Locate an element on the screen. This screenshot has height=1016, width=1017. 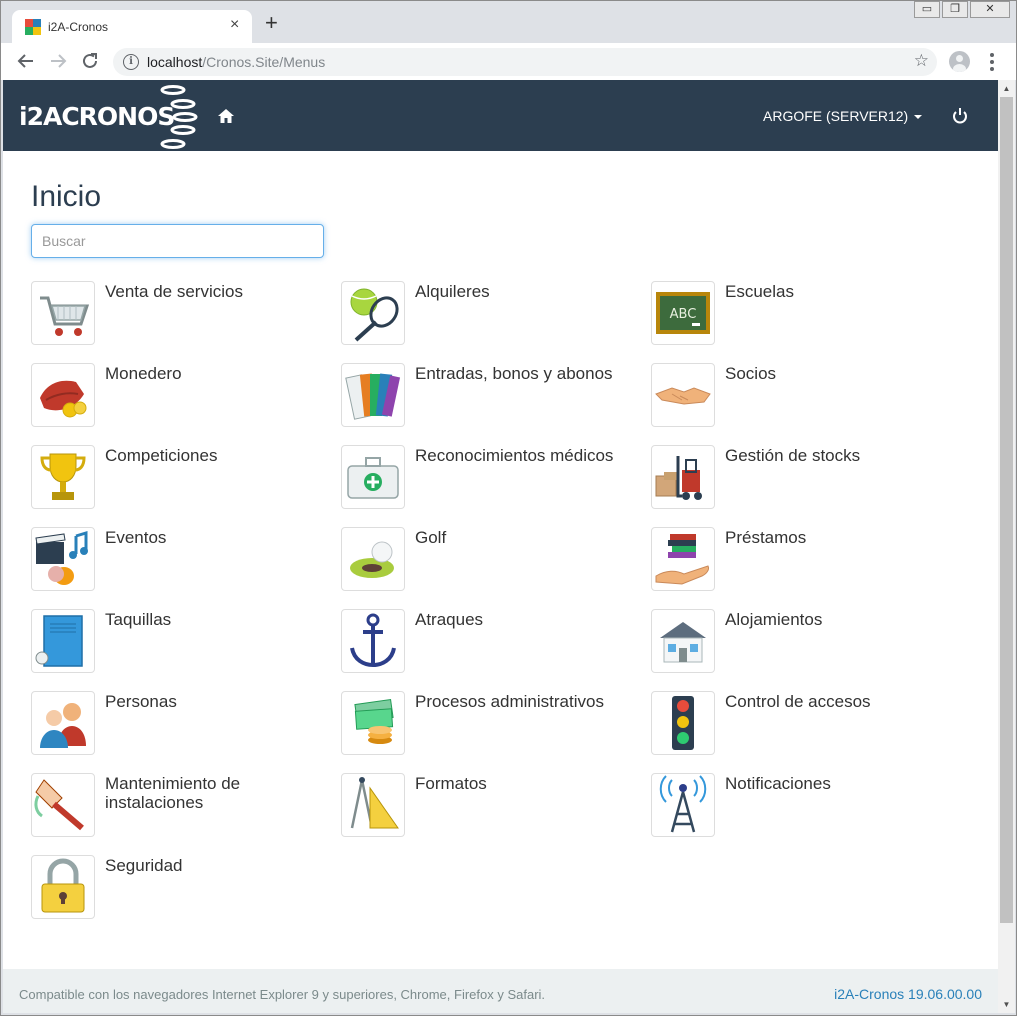
app-logo: i2ACRONOS is located at coordinates (97, 116).